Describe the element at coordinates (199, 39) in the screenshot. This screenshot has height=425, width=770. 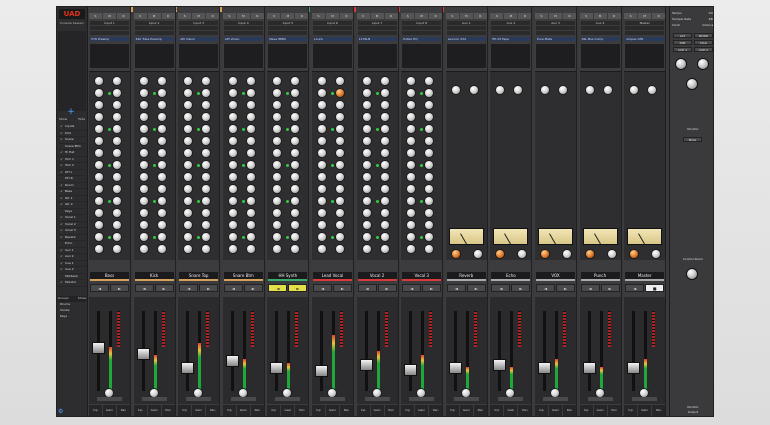
I see `insert-slot: API Vision` at that location.